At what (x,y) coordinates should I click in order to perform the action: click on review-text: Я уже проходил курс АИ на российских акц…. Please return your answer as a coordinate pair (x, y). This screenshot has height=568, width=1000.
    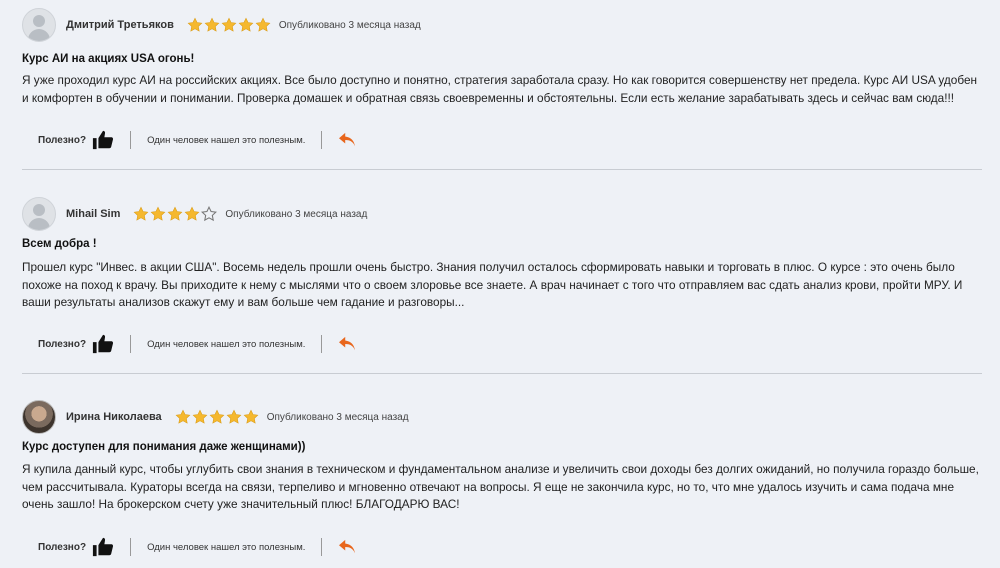
    Looking at the image, I should click on (500, 89).